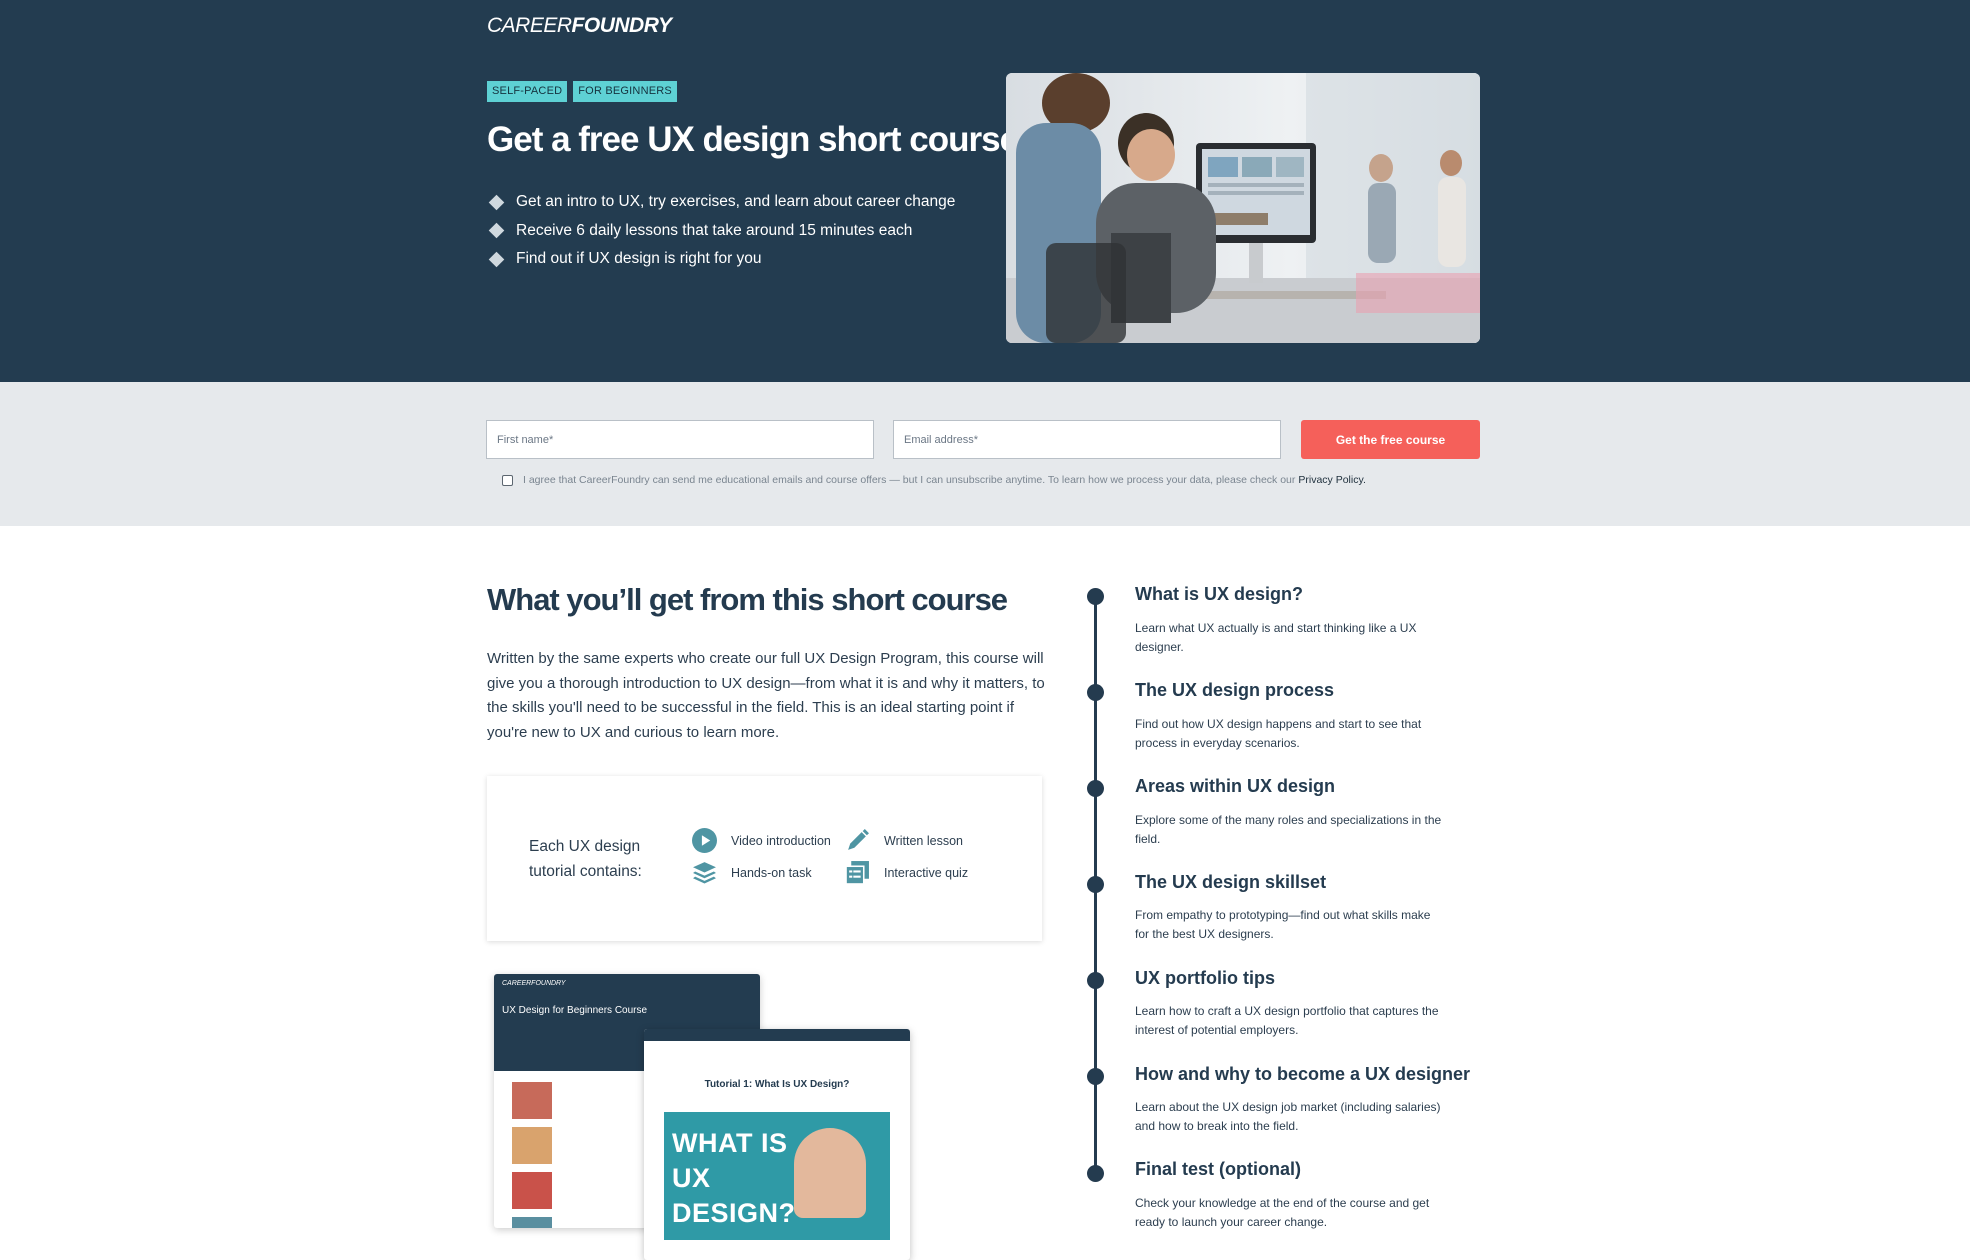 This screenshot has height=1260, width=1970. I want to click on hero-title: Get a free UX design short course, so click(753, 139).